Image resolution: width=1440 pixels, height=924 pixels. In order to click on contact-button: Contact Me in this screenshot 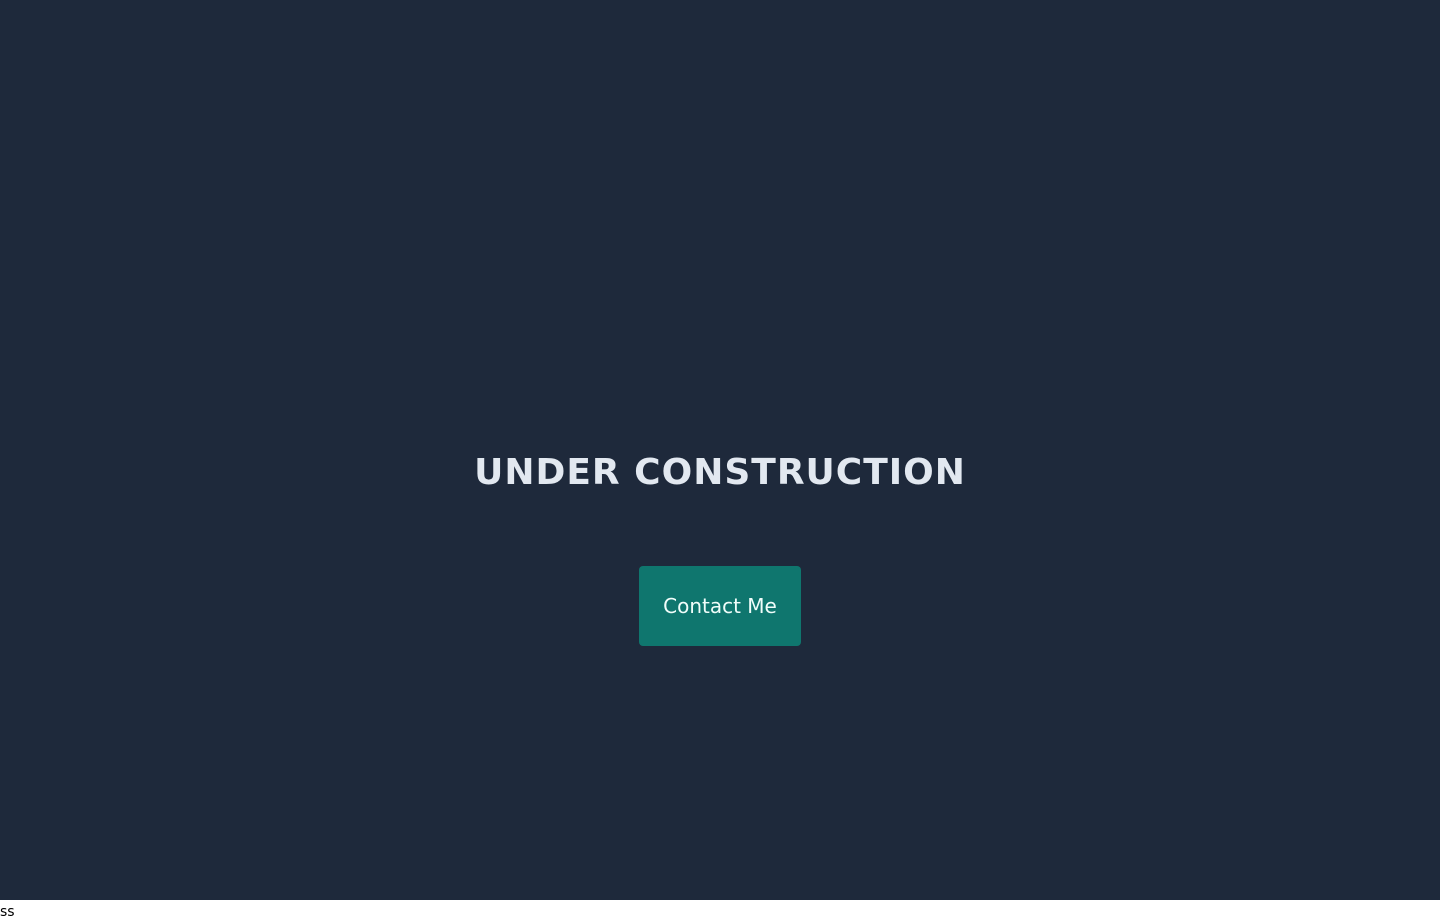, I will do `click(720, 606)`.